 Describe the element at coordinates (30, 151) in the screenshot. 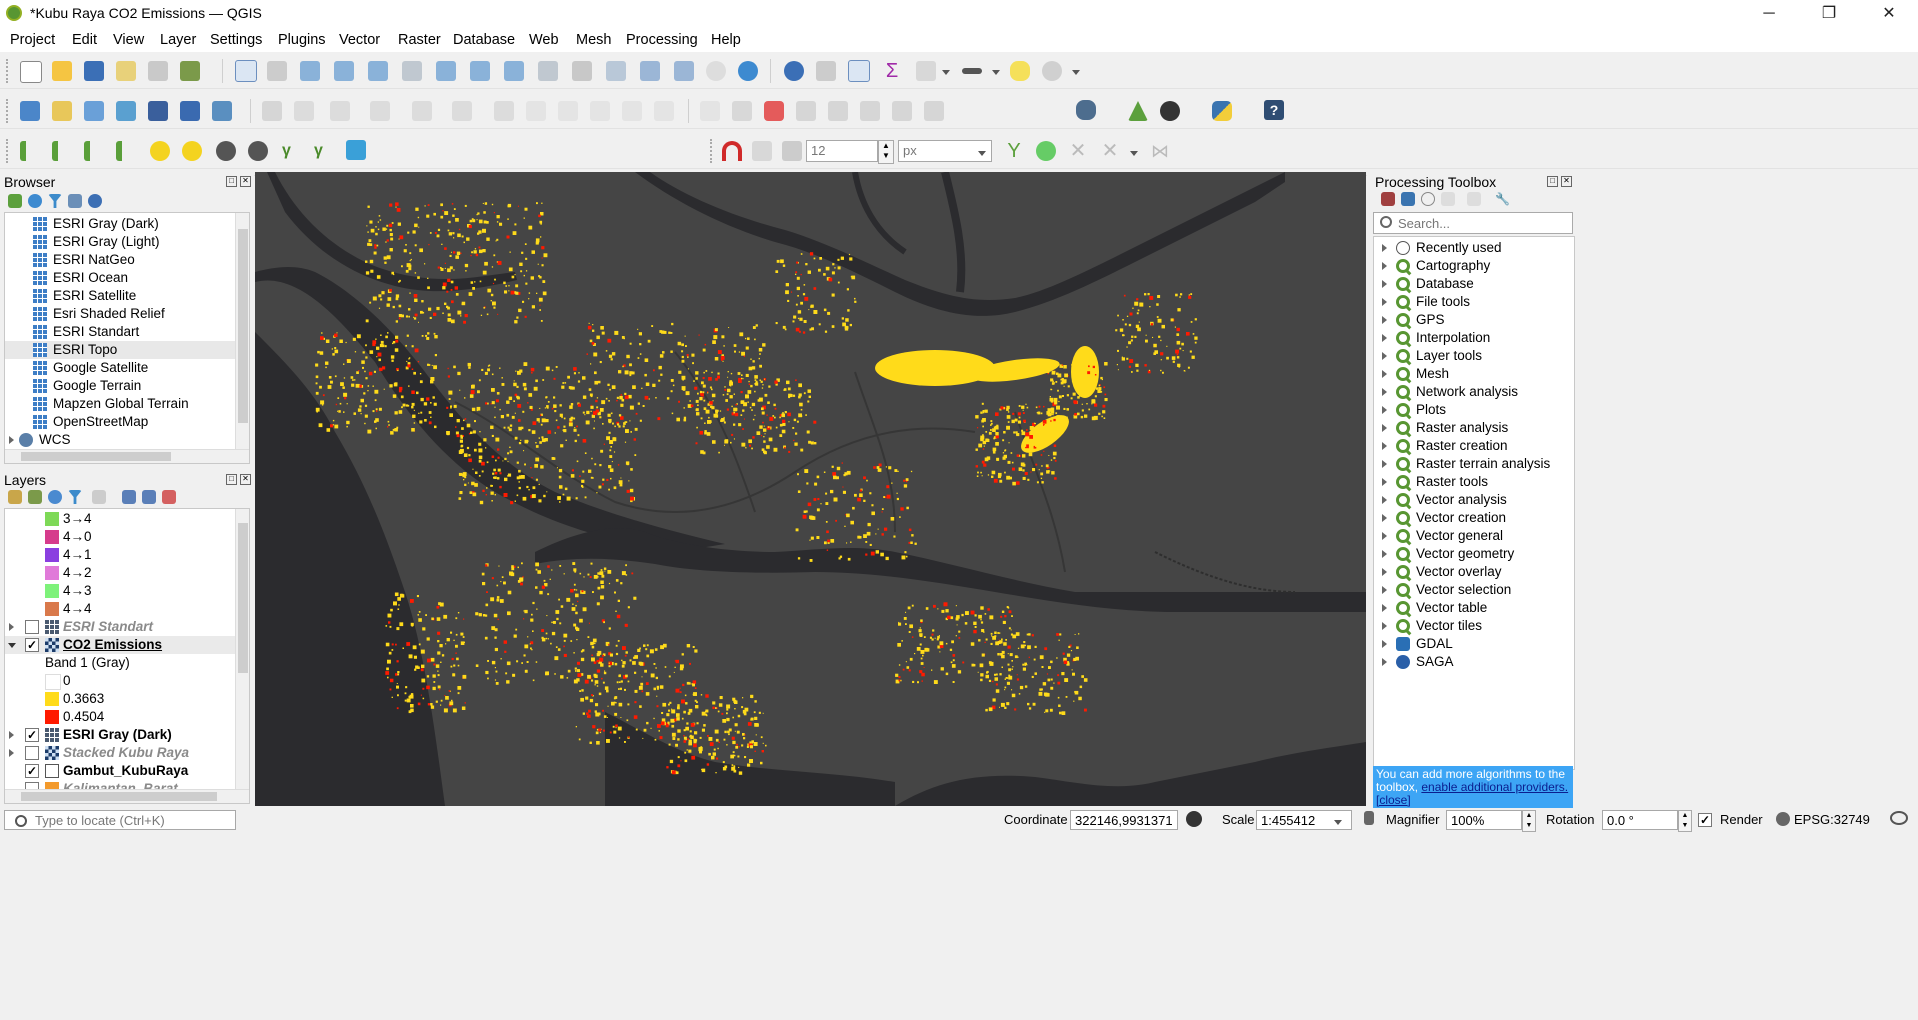

I see `raster-histogram-icon` at that location.